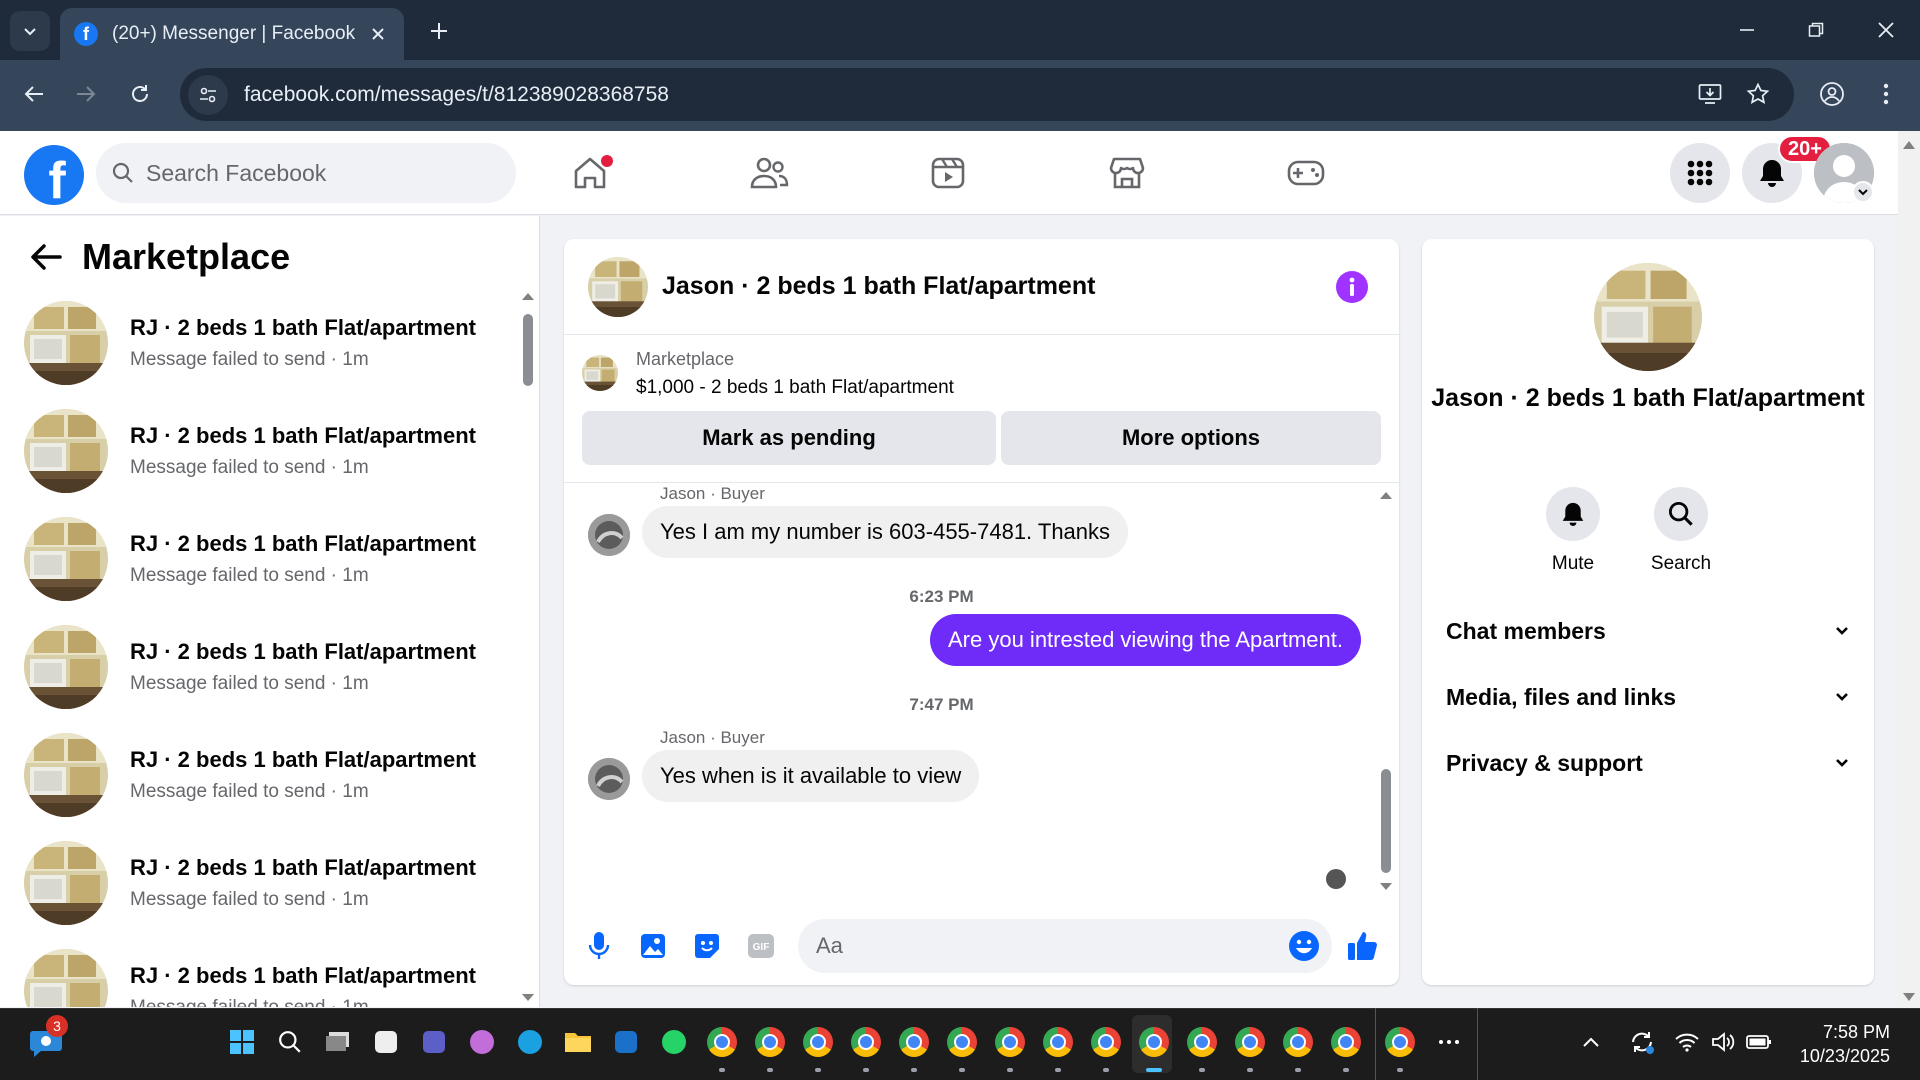 The width and height of the screenshot is (1920, 1080). I want to click on whatsapp-taskbar-button, so click(674, 1042).